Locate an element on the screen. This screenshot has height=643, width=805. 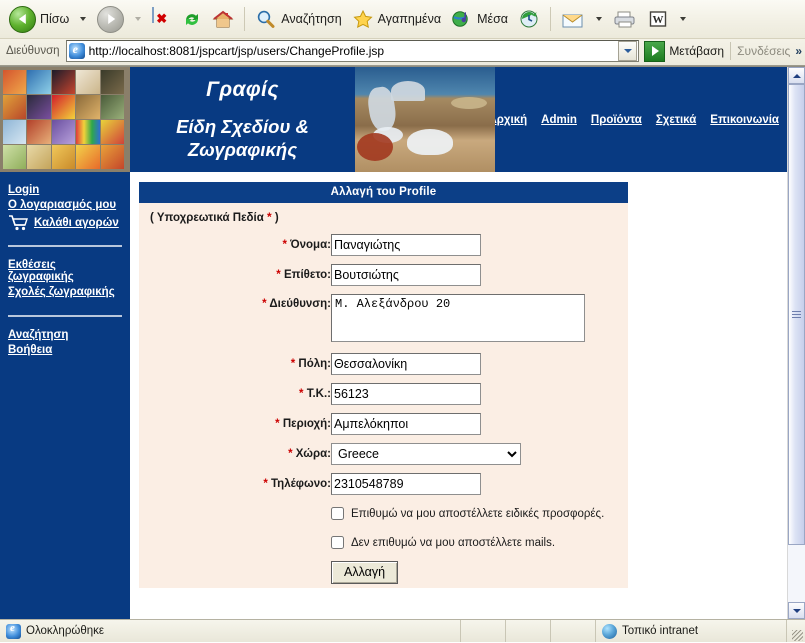
site-title-line3: Ζωγραφικής is located at coordinates (242, 149).